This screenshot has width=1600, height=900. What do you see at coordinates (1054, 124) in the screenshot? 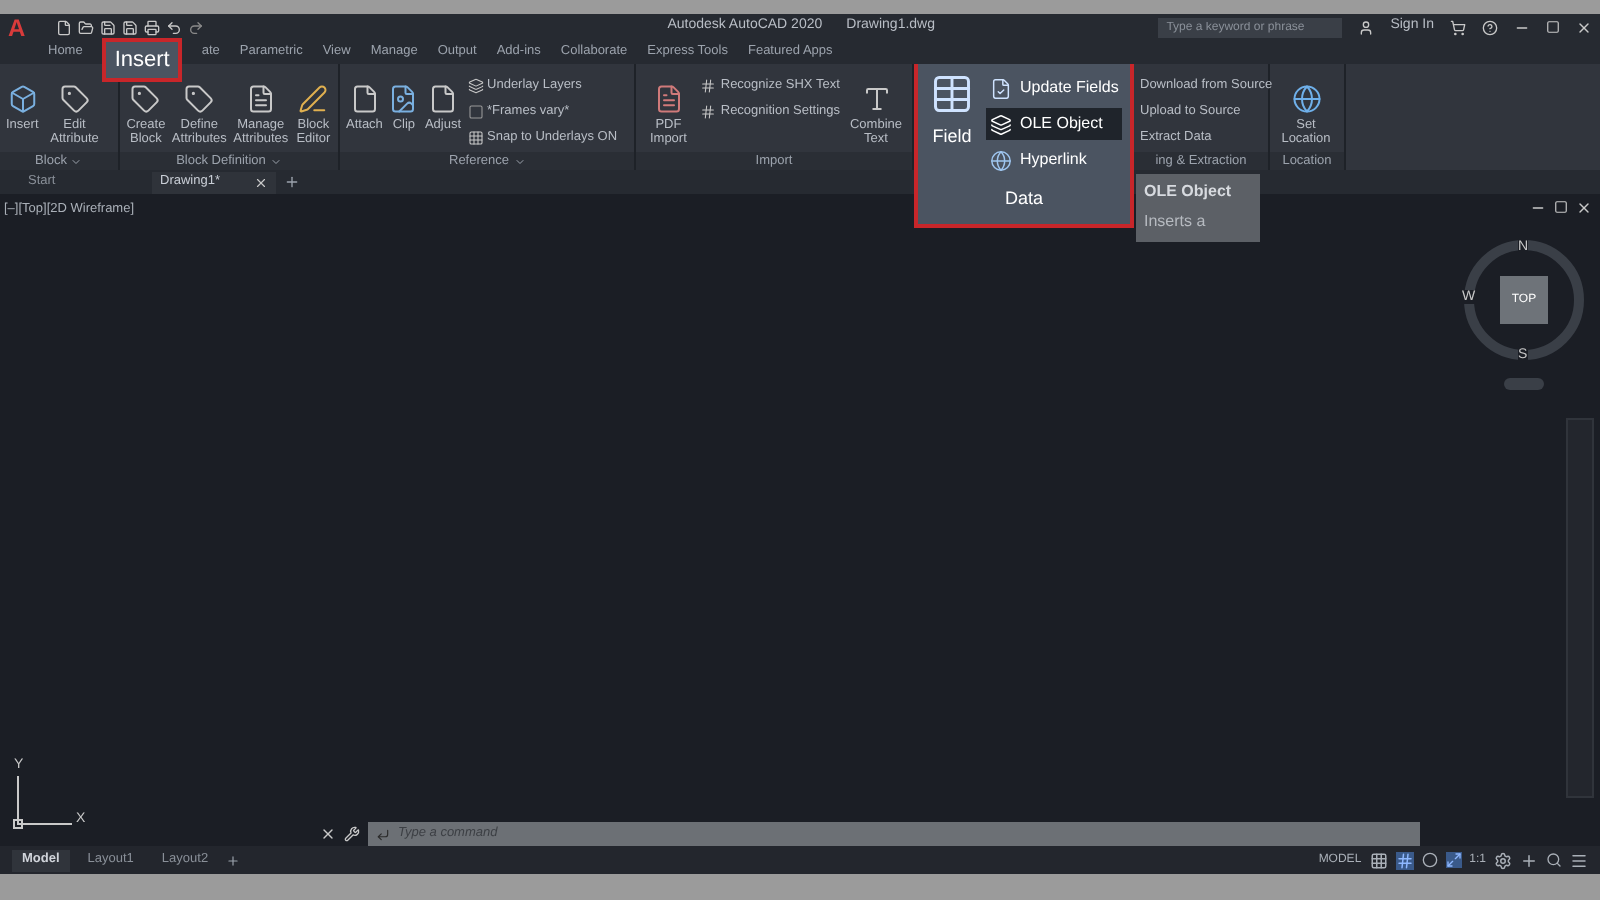
I see `ribbon-button: OLE Object` at bounding box center [1054, 124].